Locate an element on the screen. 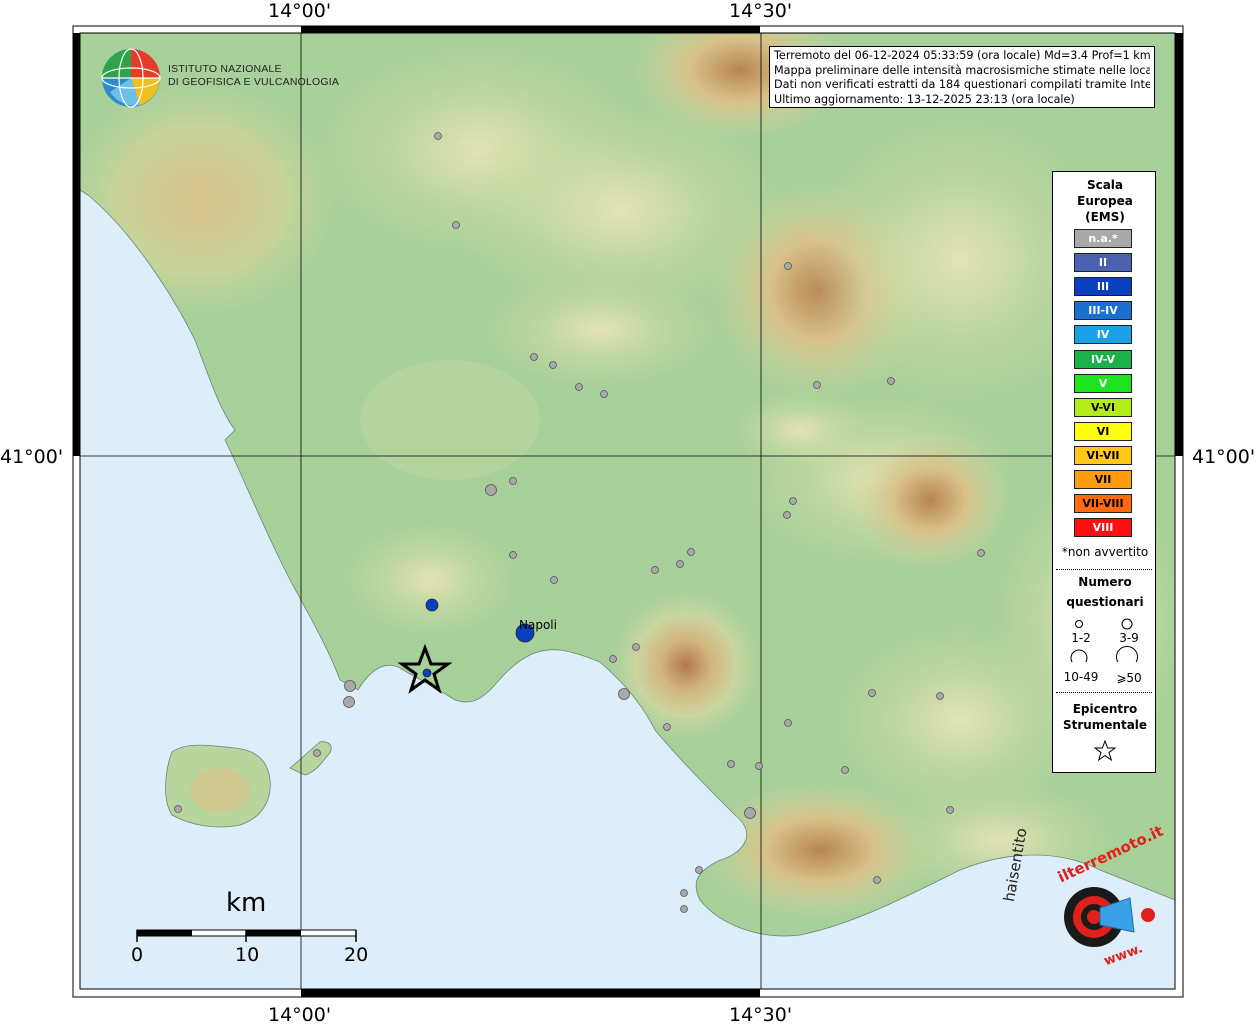 This screenshot has height=1026, width=1256. epicenter-title-1: Epicentro is located at coordinates (1105, 709).